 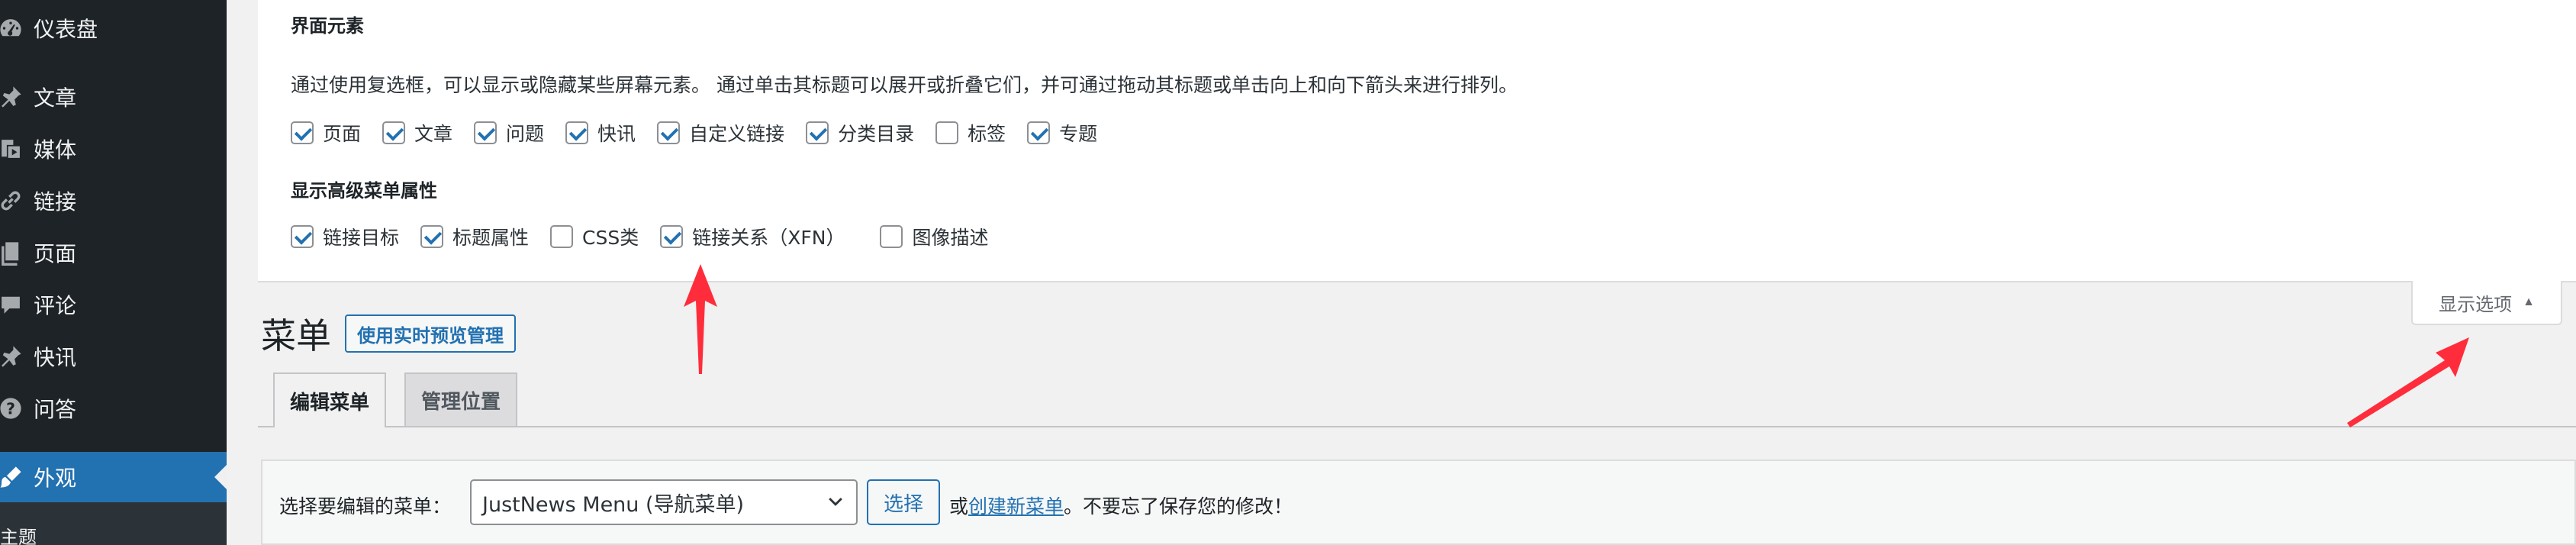 What do you see at coordinates (55, 253) in the screenshot?
I see `sidebar-item-label: 页面` at bounding box center [55, 253].